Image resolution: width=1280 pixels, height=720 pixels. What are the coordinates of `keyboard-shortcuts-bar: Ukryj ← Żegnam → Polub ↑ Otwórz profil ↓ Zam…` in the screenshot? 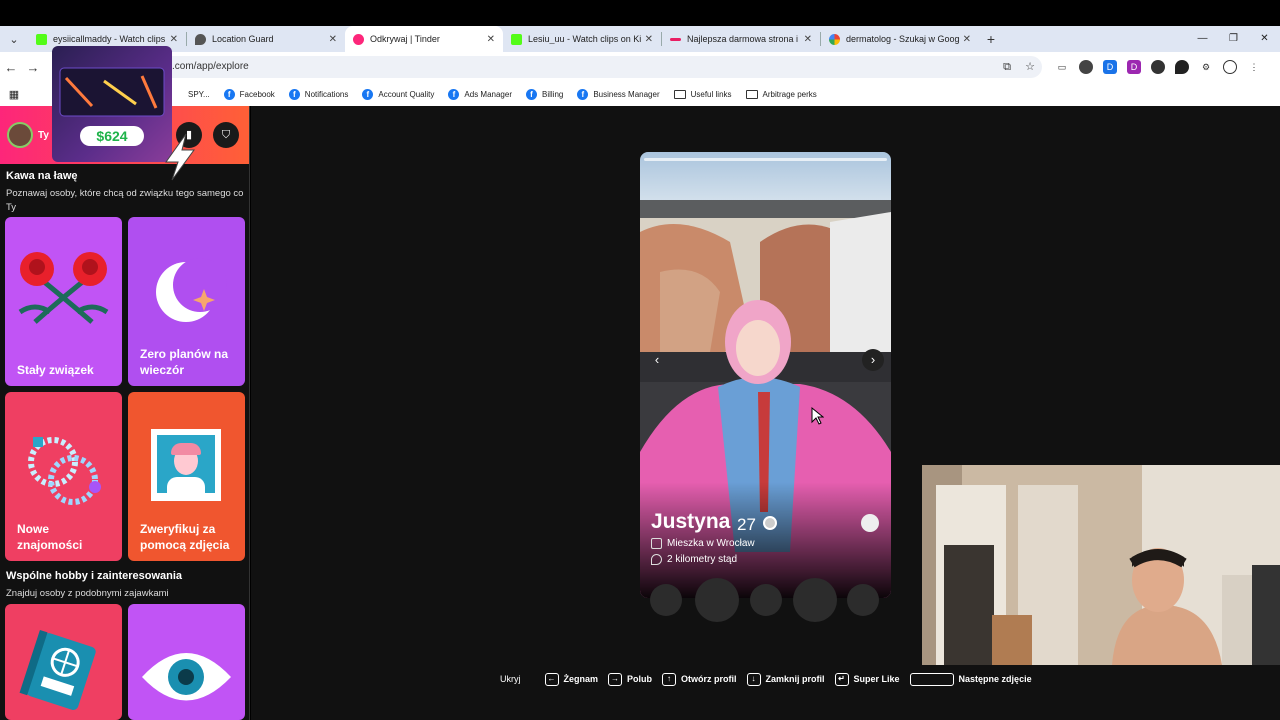 It's located at (771, 679).